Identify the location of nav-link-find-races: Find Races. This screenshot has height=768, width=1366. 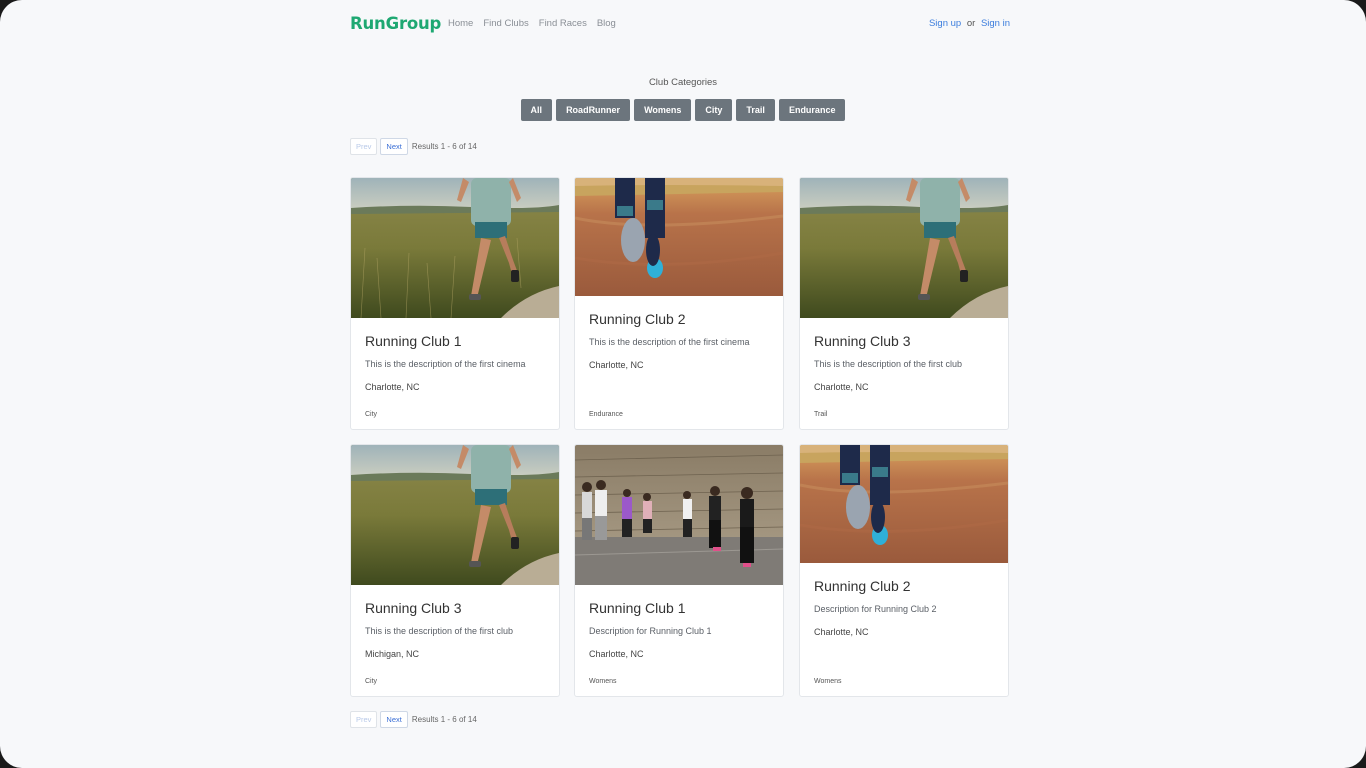
(563, 24).